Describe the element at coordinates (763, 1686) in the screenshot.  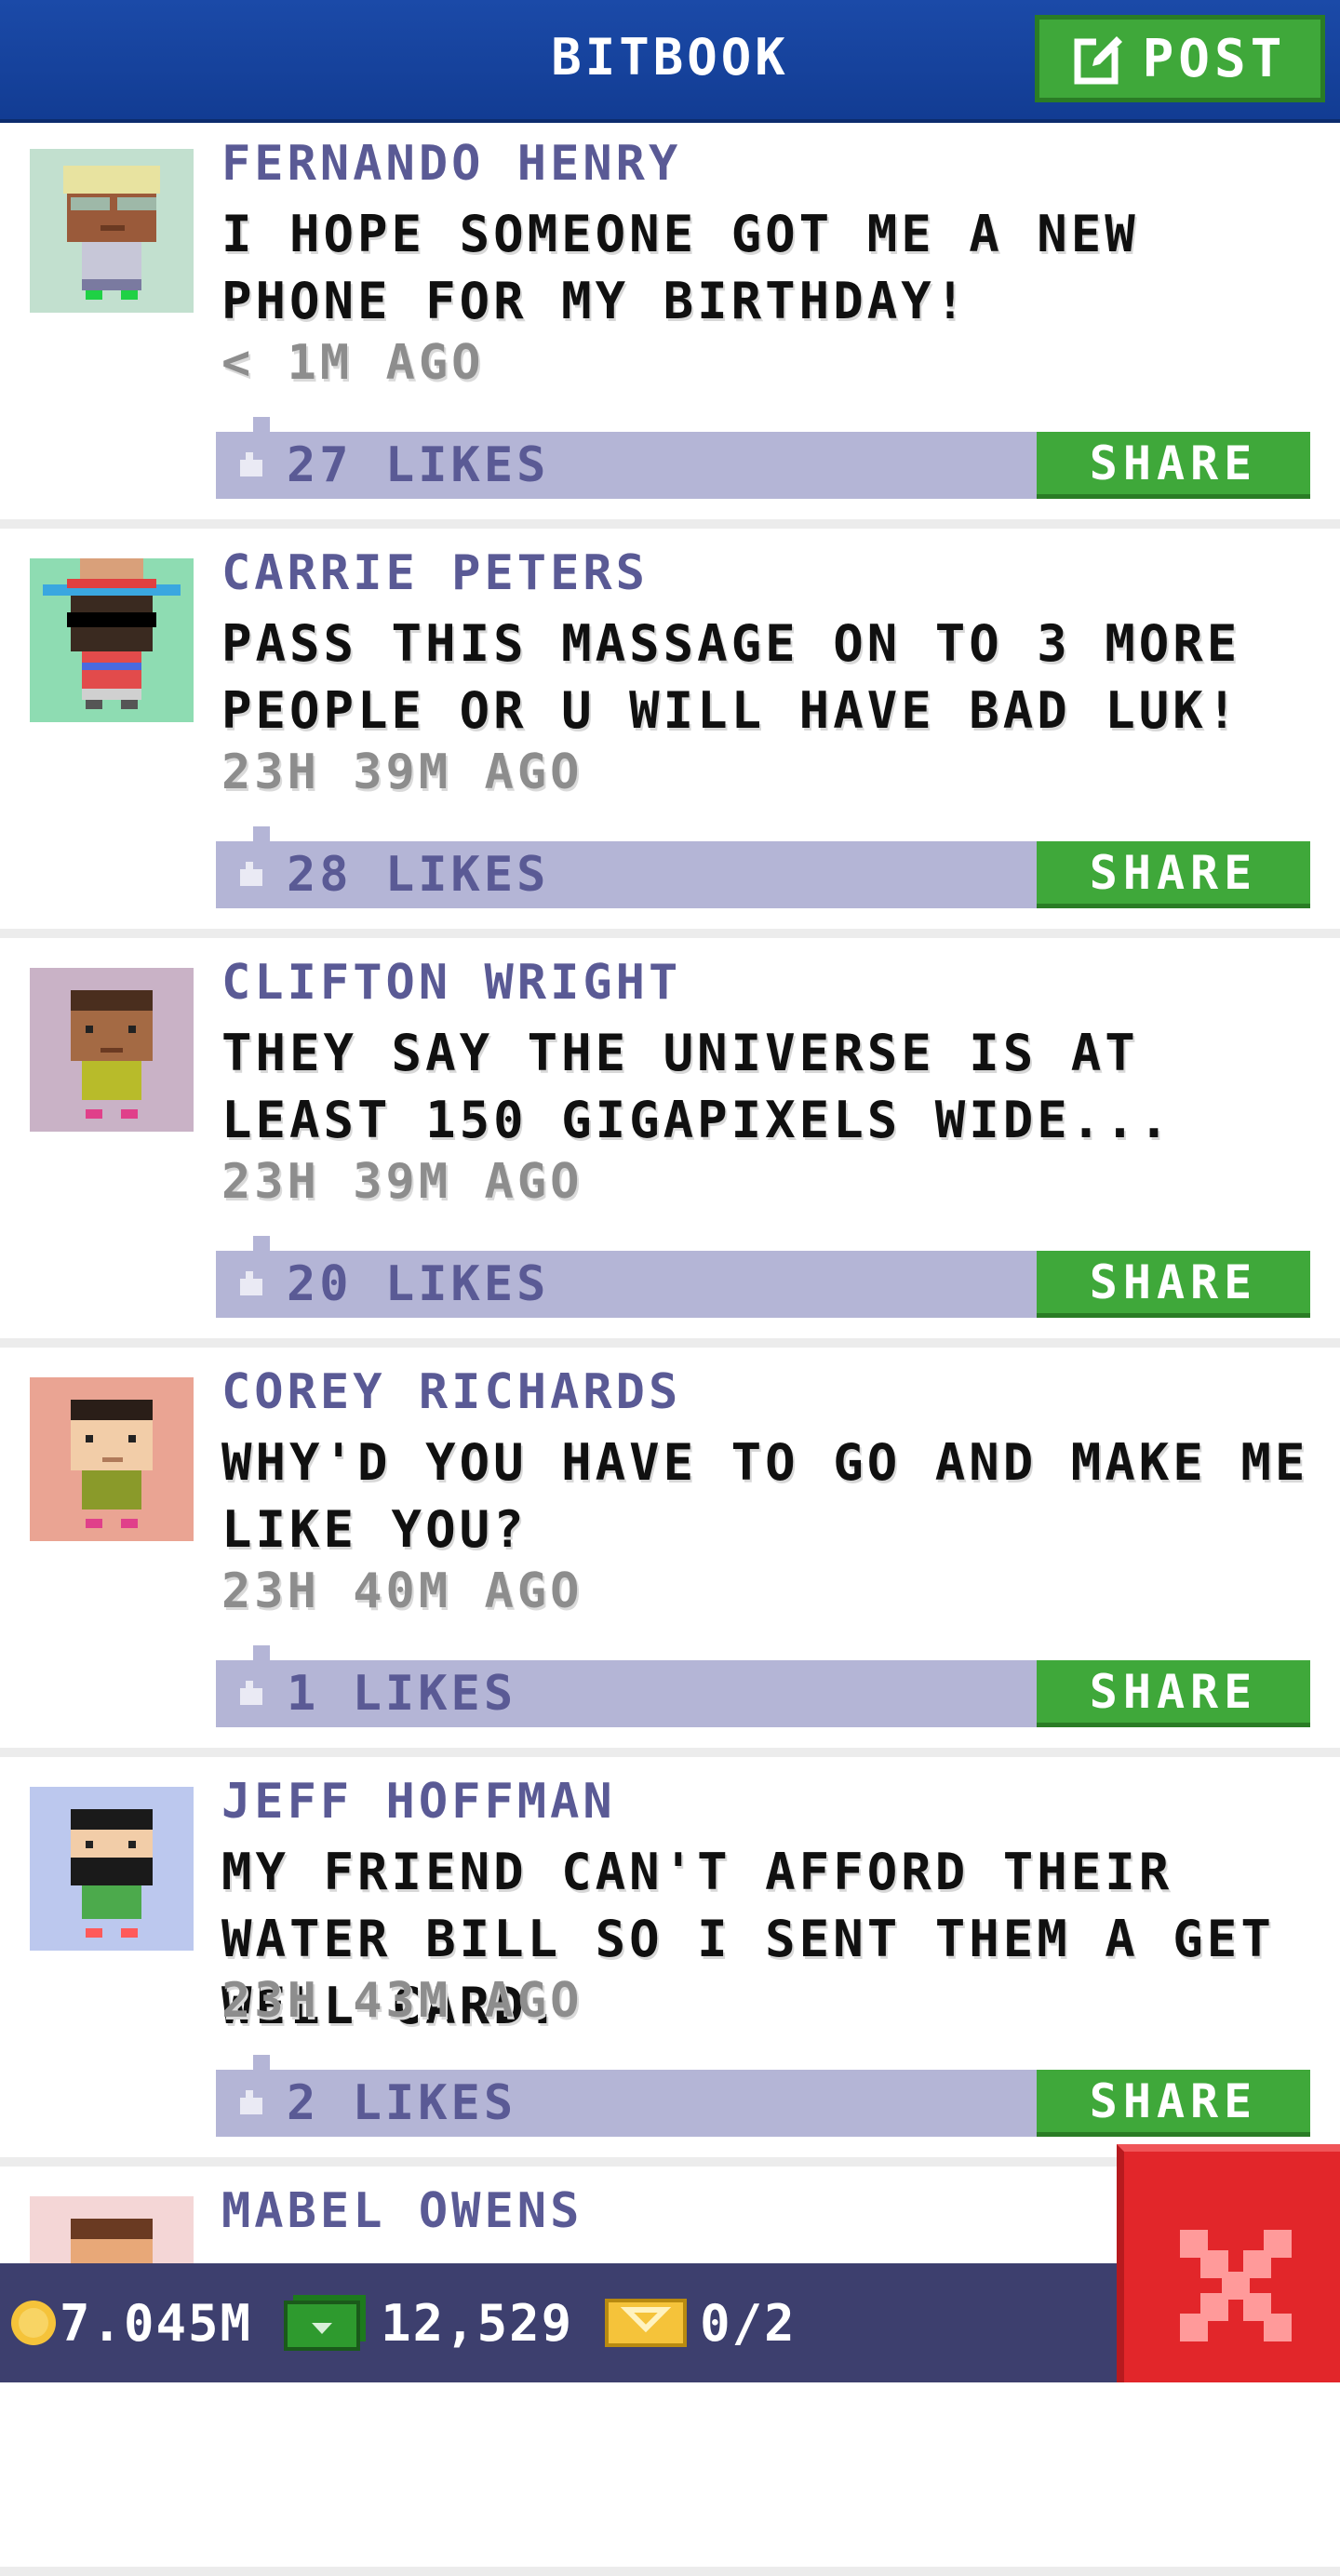
I see `likes-bar: 1 LIKES SHARE` at that location.